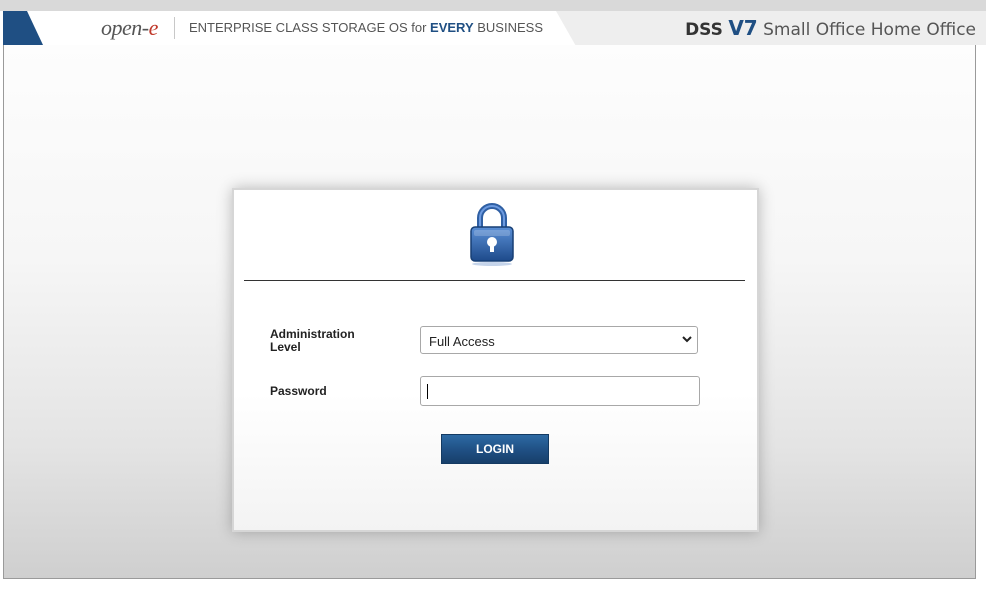 This screenshot has width=986, height=594. What do you see at coordinates (298, 391) in the screenshot?
I see `password-label: Password` at bounding box center [298, 391].